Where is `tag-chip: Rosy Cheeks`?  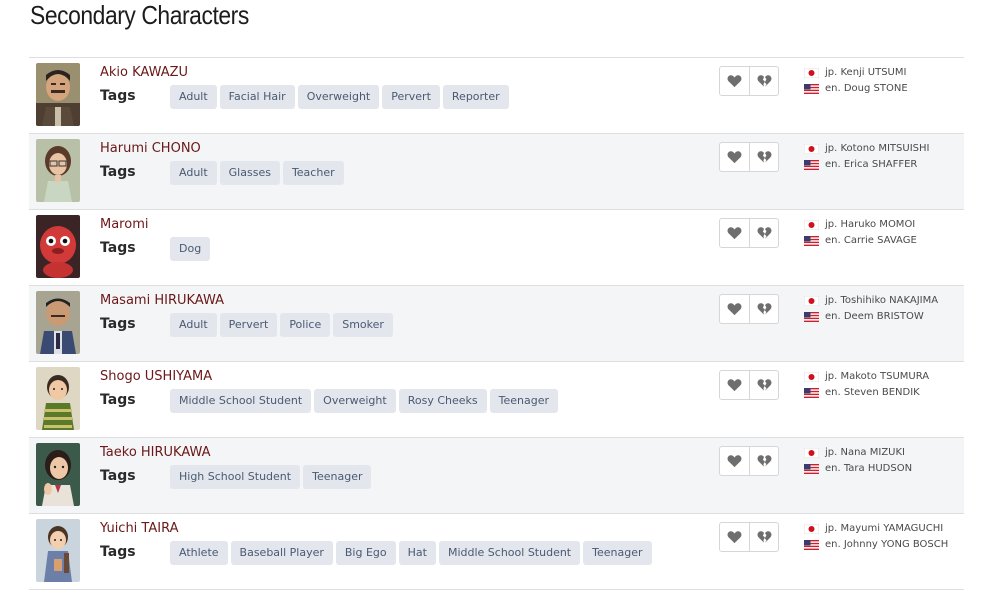 tag-chip: Rosy Cheeks is located at coordinates (442, 401).